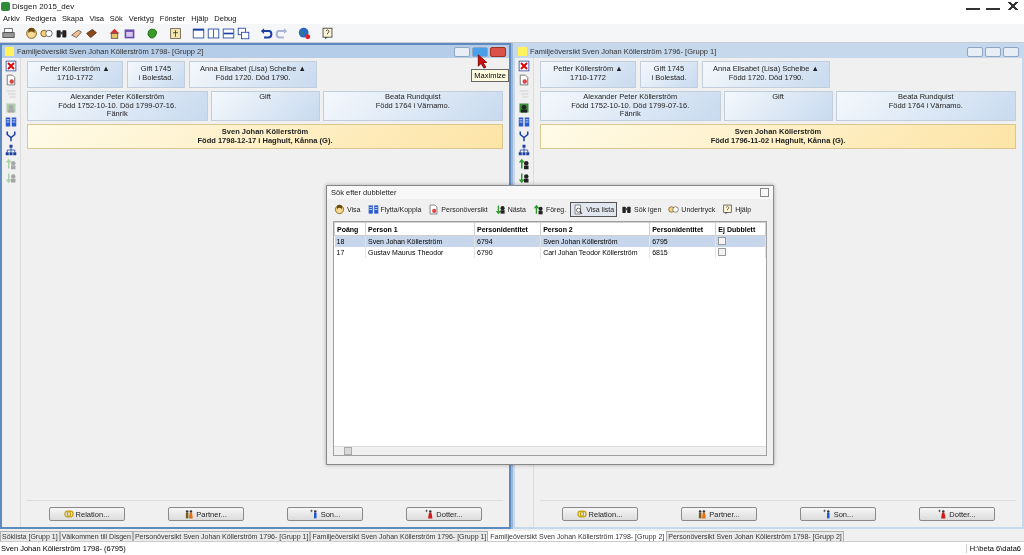 This screenshot has height=555, width=1024. Describe the element at coordinates (175, 33) in the screenshot. I see `tree-icon` at that location.